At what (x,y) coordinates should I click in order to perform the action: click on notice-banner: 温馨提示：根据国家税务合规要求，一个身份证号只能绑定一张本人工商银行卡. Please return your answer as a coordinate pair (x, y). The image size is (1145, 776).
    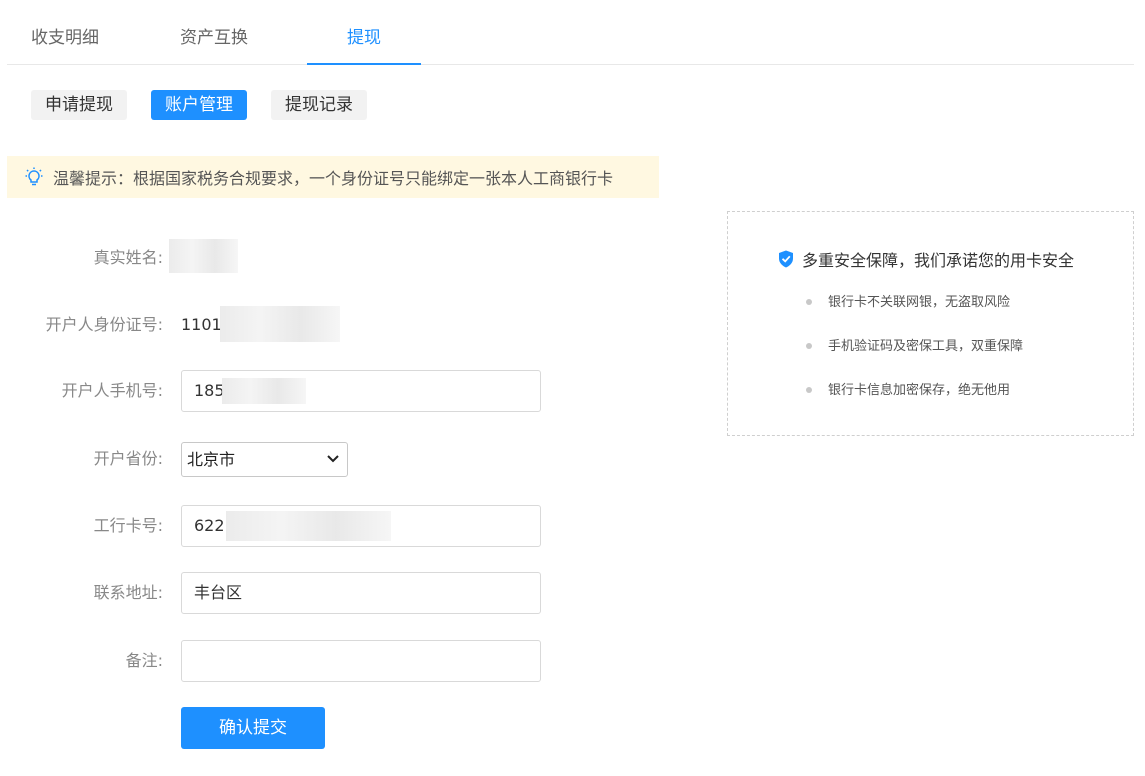
    Looking at the image, I should click on (333, 177).